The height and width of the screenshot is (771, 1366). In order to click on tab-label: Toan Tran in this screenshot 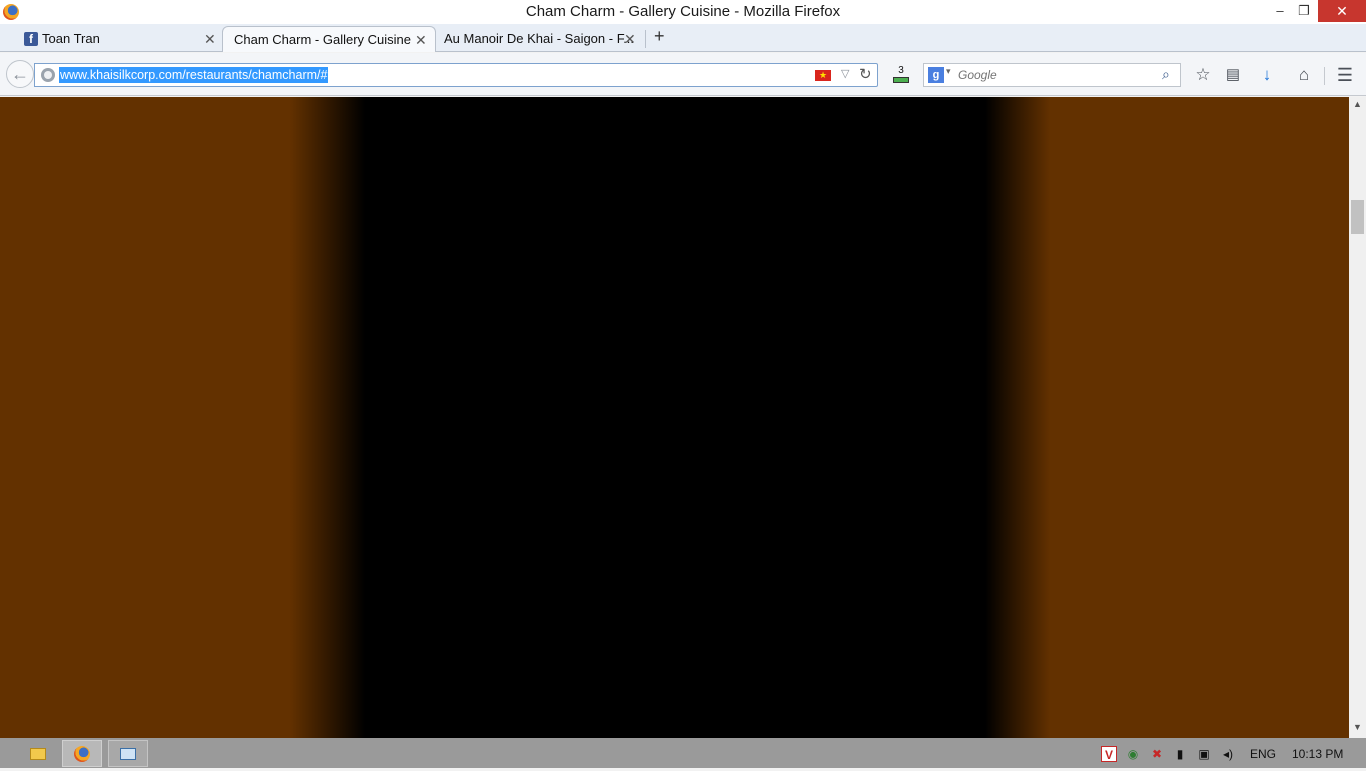, I will do `click(71, 38)`.